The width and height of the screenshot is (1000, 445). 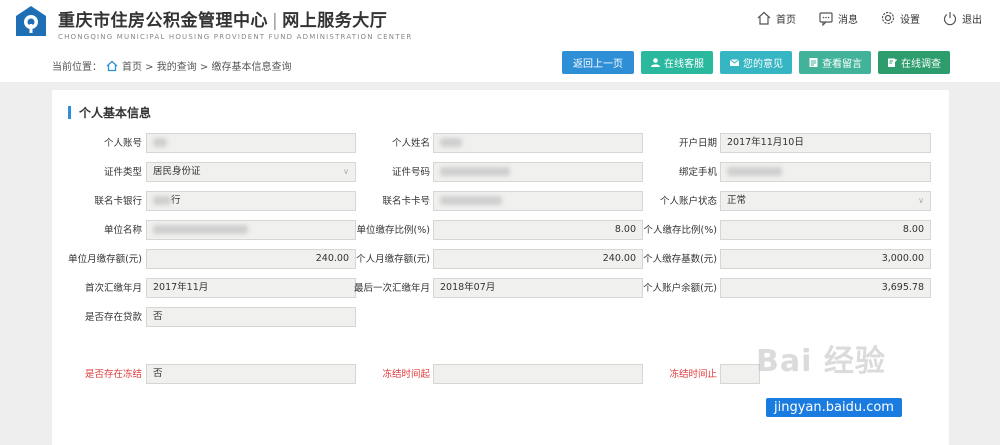 I want to click on breadcrumb: 当前位置： 首页 > 我的查询 > 缴存基本信息查询, so click(x=171, y=65).